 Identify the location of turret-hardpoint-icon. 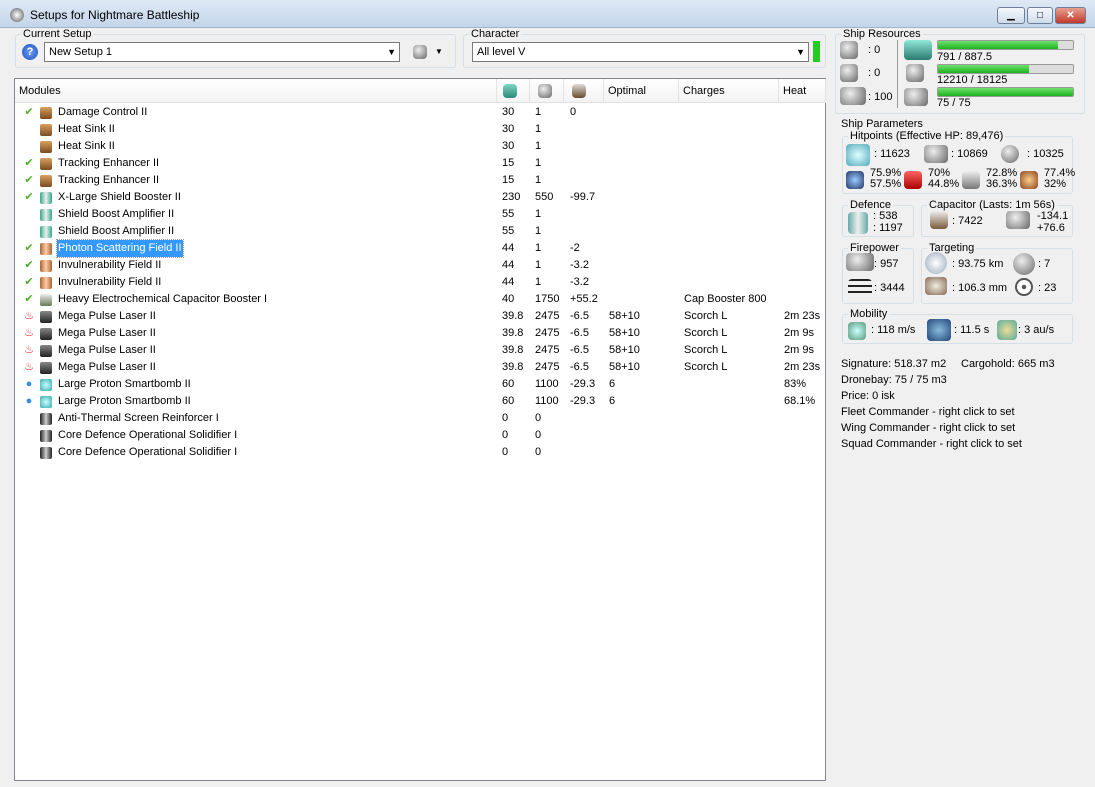
(849, 50).